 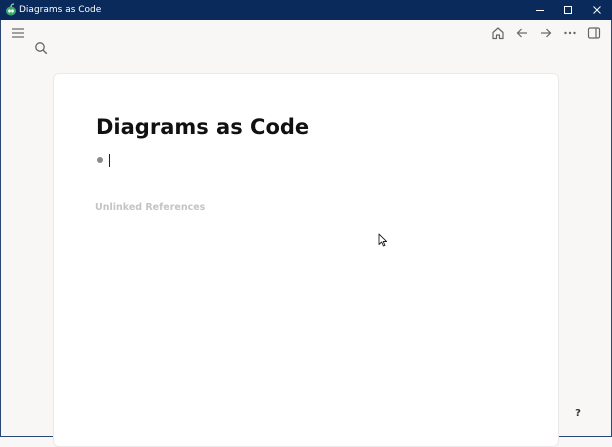 I want to click on unlinked-references-heading: Unlinked References, so click(x=150, y=207).